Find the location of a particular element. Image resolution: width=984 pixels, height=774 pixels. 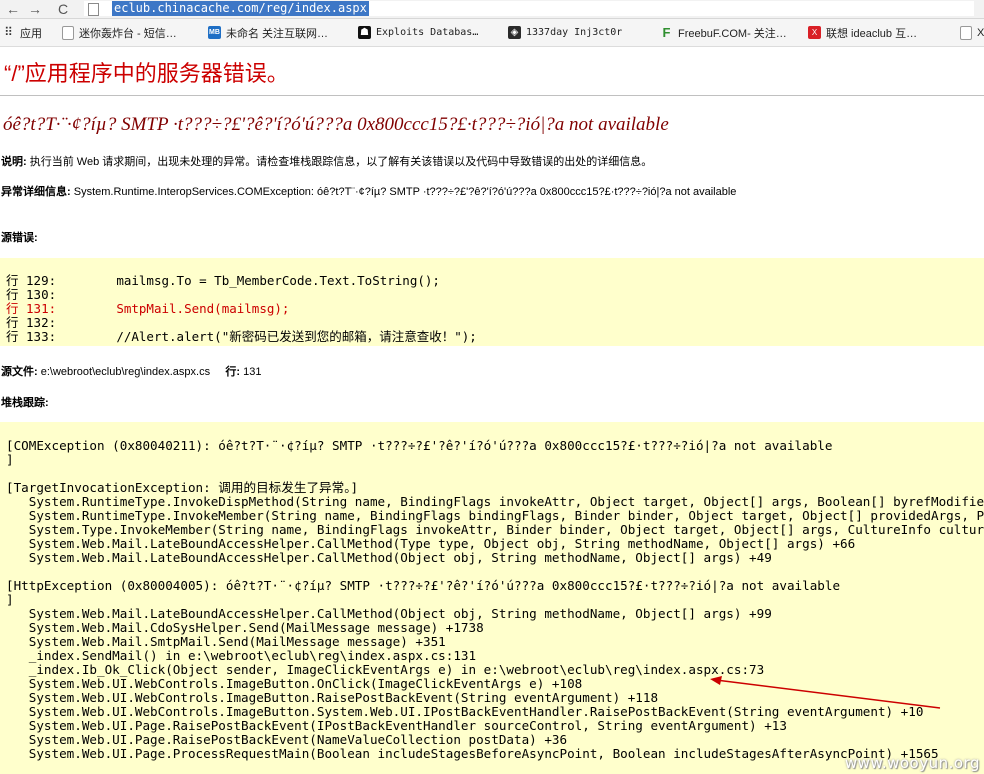

bookmark-apps: ⠿ 应用 is located at coordinates (22, 32).